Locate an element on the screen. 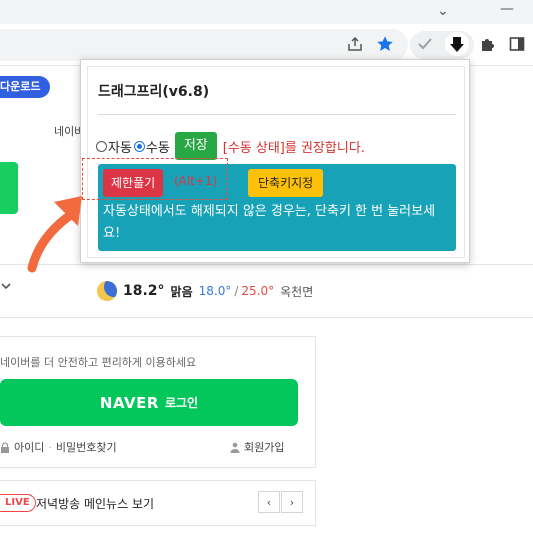 This screenshot has width=533, height=533. panel-message: 자동상태에서도 해제되지 않은 경우는, 단축키 한 번 눌러보세요! is located at coordinates (269, 222).